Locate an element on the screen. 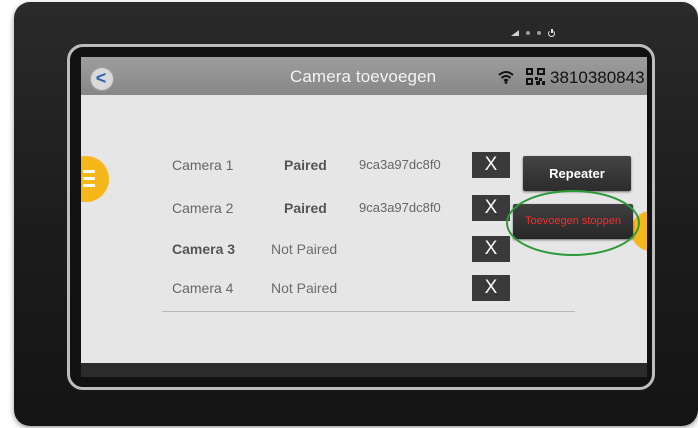 The width and height of the screenshot is (698, 428). device-id: 3810380843 is located at coordinates (597, 77).